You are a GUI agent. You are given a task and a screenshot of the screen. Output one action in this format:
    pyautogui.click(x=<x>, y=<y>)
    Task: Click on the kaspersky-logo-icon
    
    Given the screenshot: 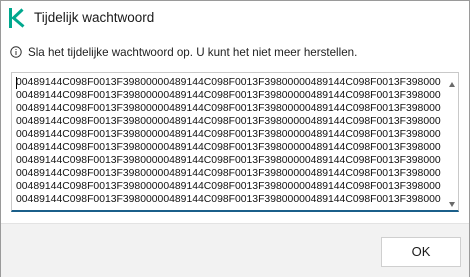 What is the action you would take?
    pyautogui.click(x=17, y=18)
    